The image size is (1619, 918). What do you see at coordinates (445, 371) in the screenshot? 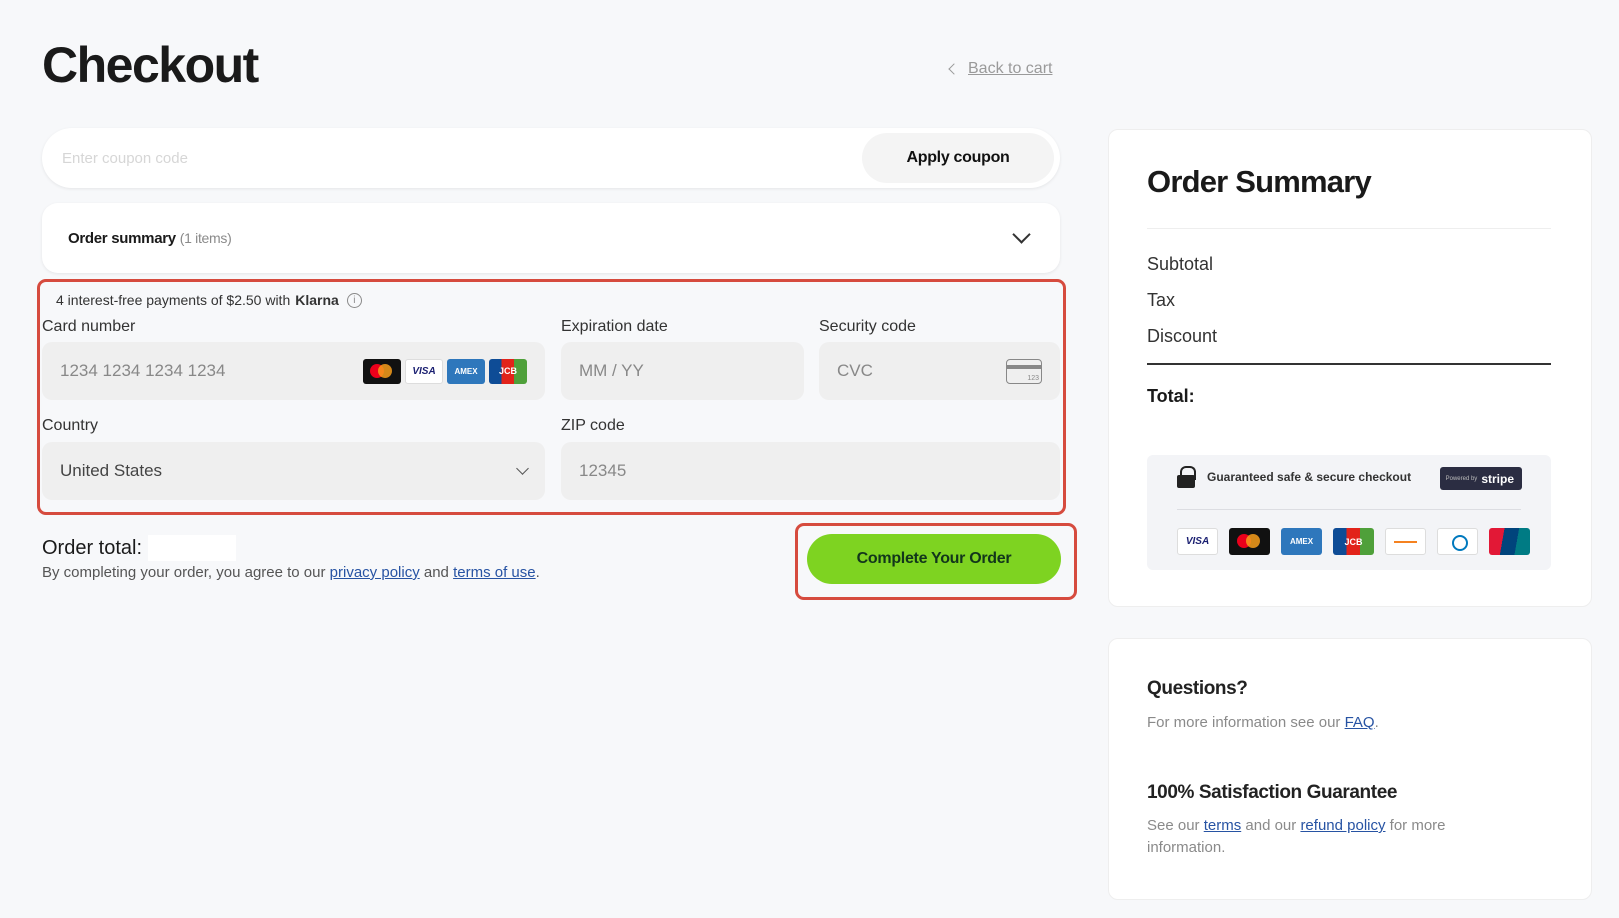
I see `card-brand-icons: VISA AMEX JCB` at bounding box center [445, 371].